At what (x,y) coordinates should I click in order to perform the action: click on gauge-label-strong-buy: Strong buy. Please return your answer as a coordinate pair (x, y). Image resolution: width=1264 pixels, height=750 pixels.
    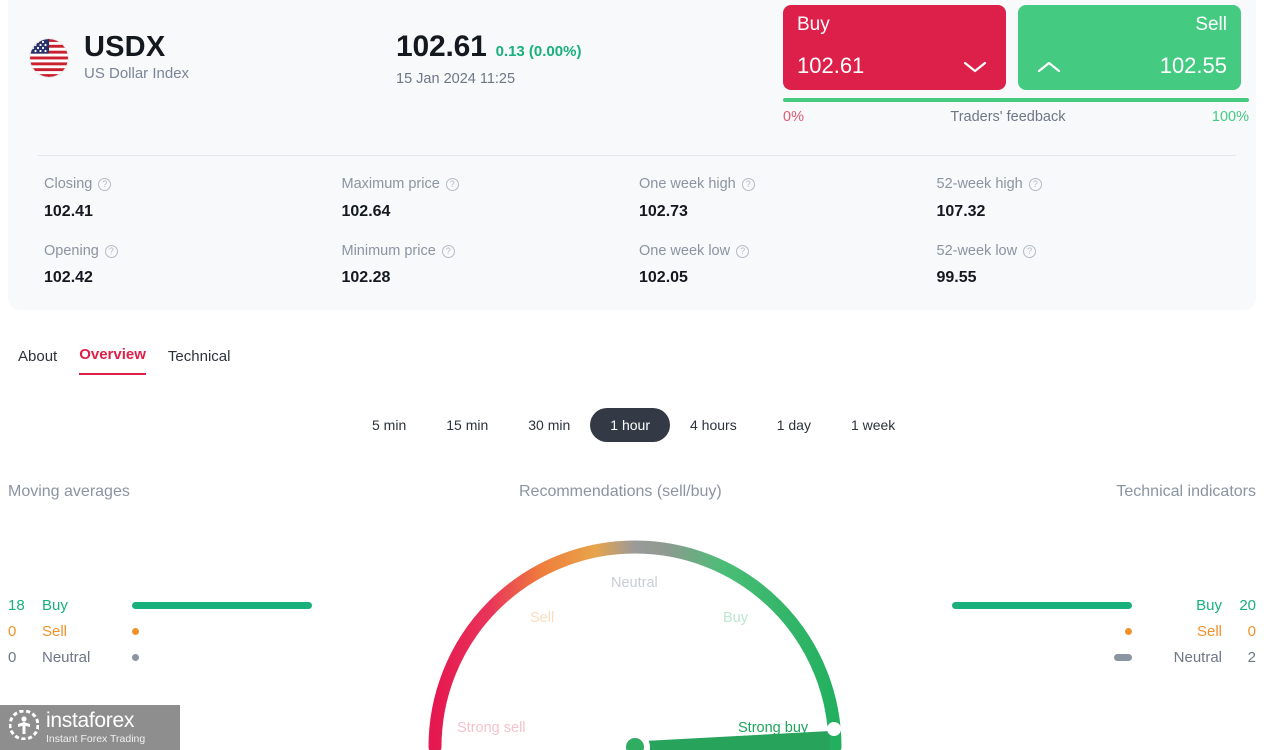
    Looking at the image, I should click on (773, 728).